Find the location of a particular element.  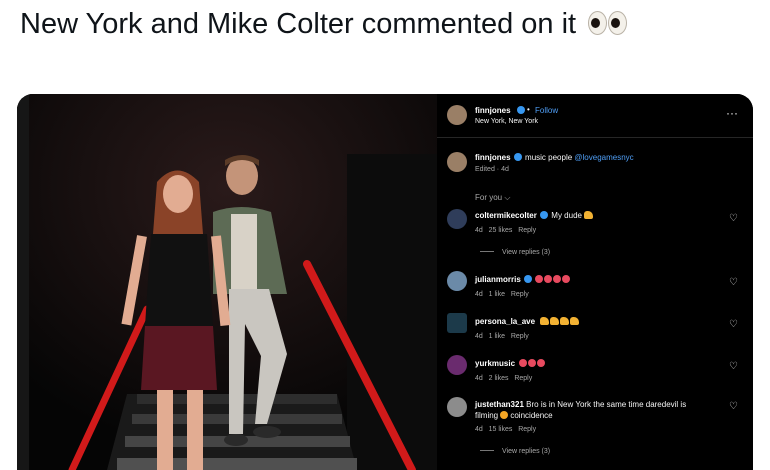

caption-text: music people is located at coordinates (549, 157).